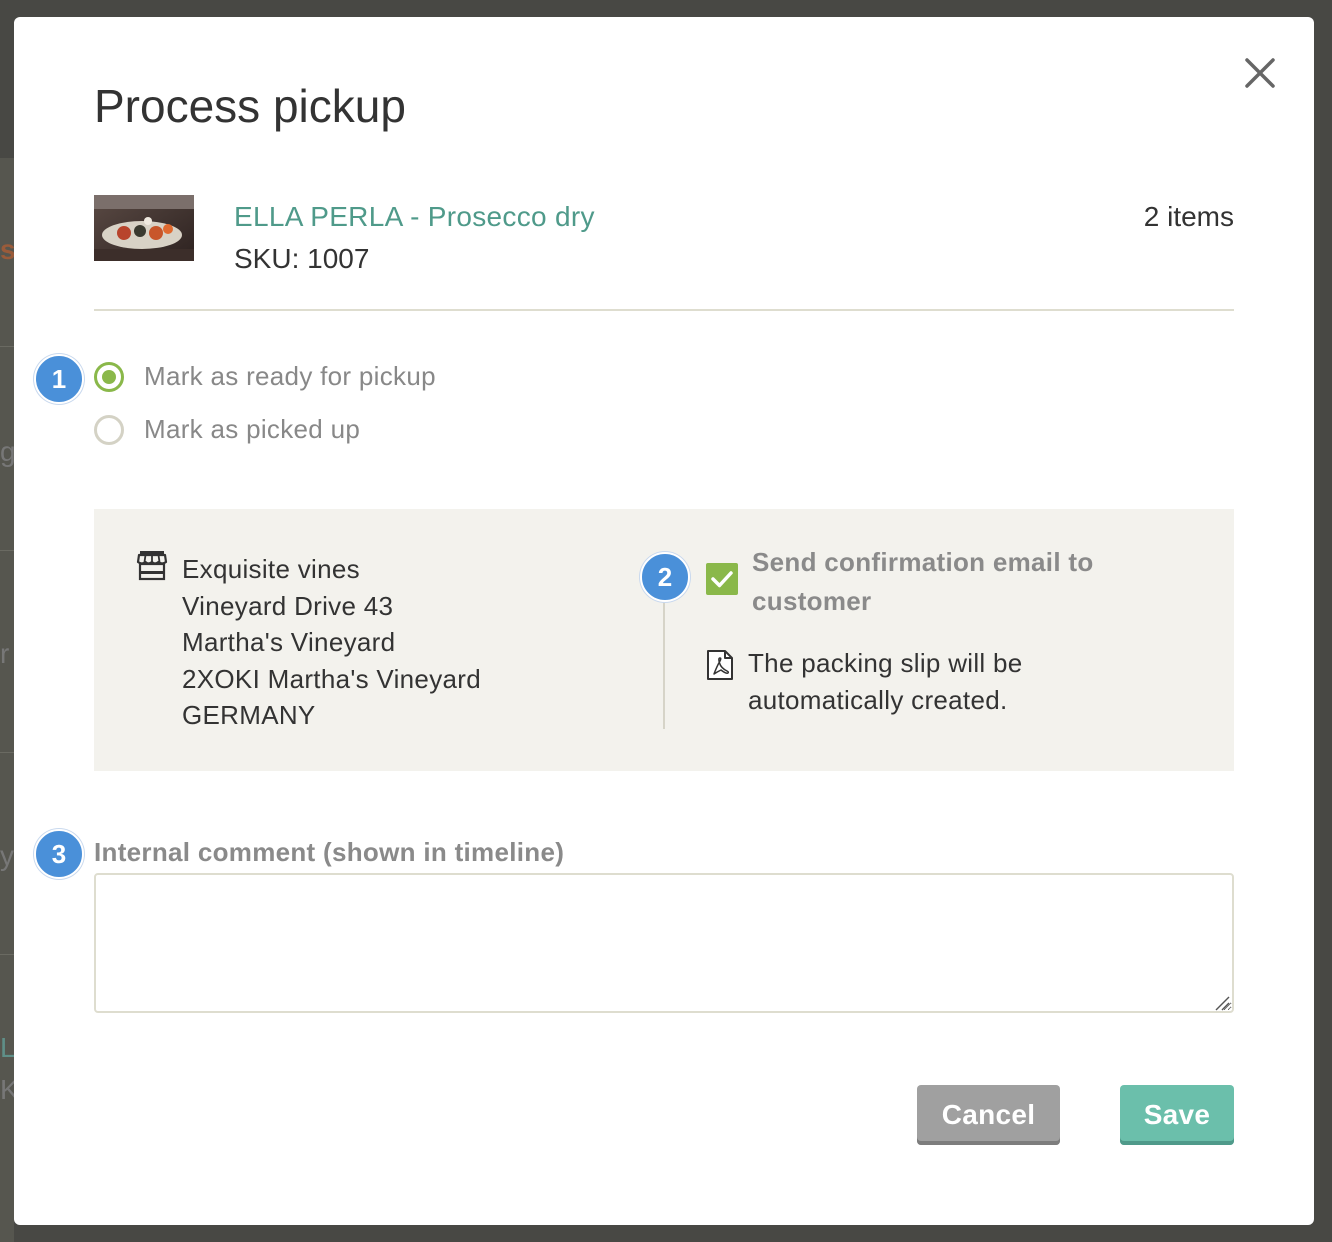  I want to click on item-count: 2 items, so click(1188, 216).